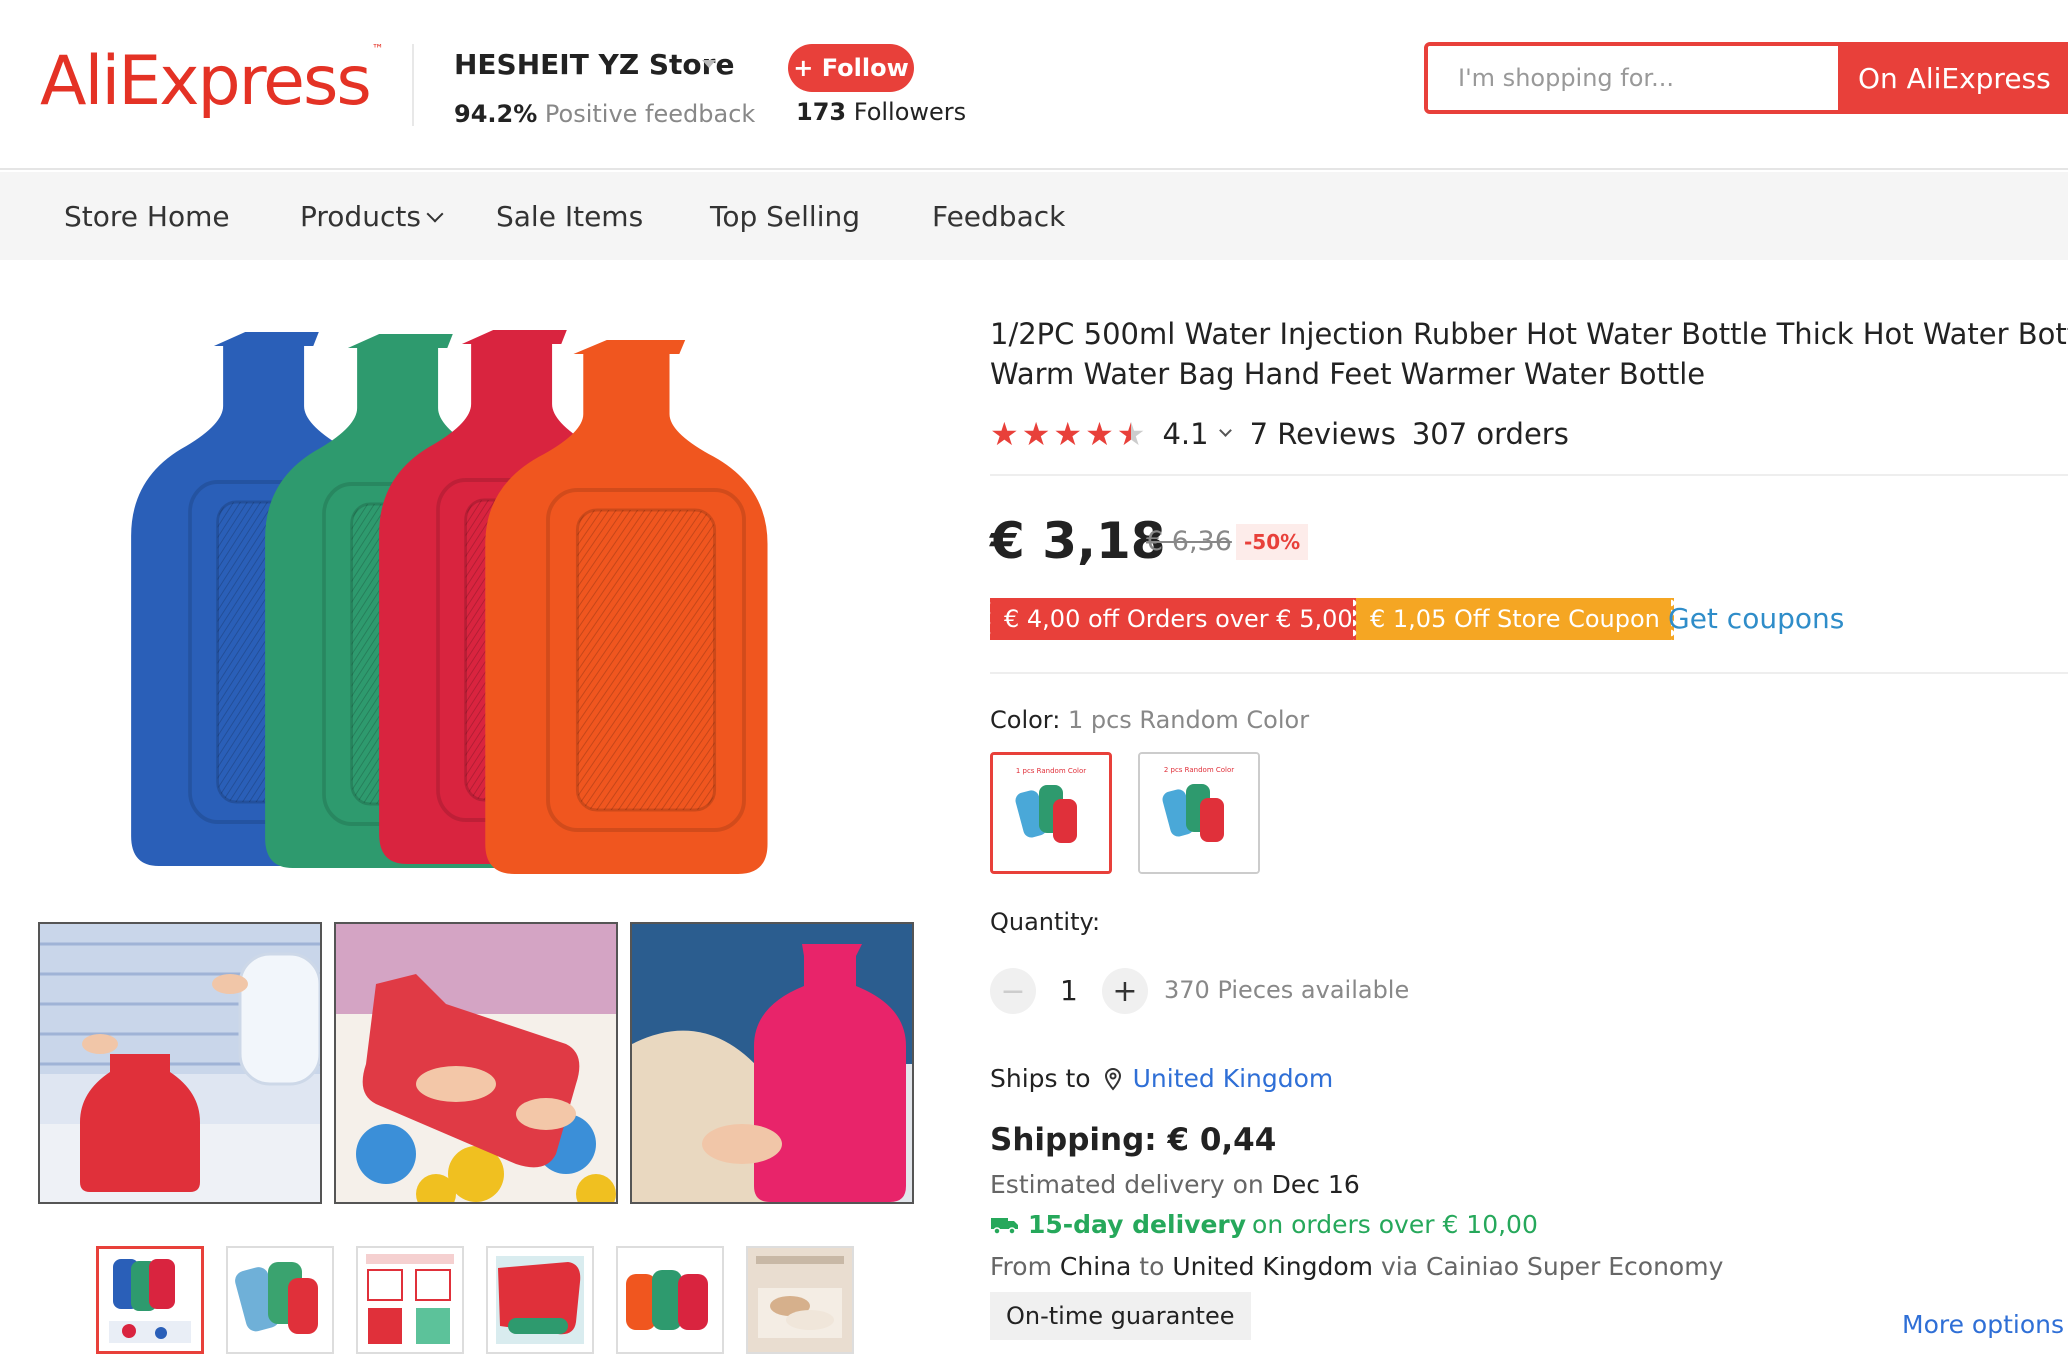 The image size is (2068, 1372). What do you see at coordinates (851, 68) in the screenshot?
I see `follow-button: + Follow` at bounding box center [851, 68].